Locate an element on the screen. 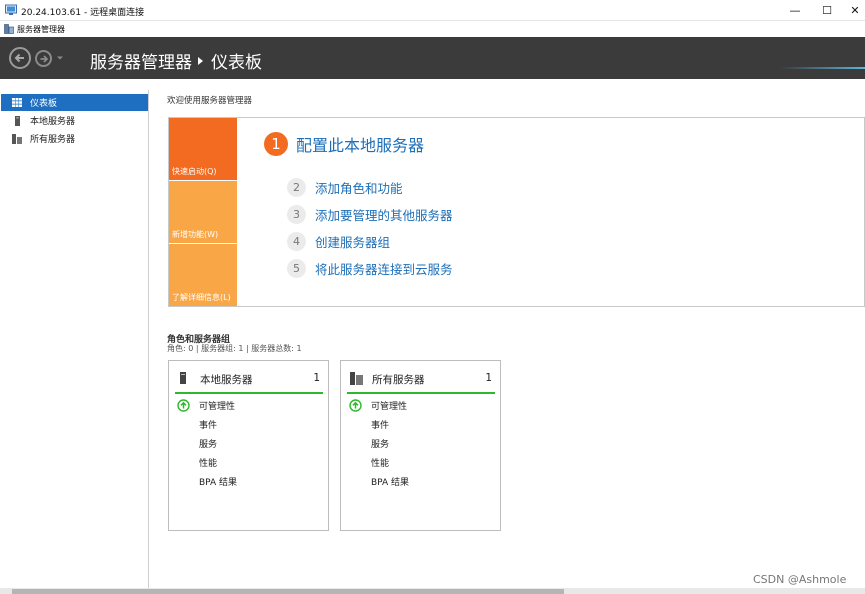  step-label: 添加要管理的其他服务器 is located at coordinates (384, 214).